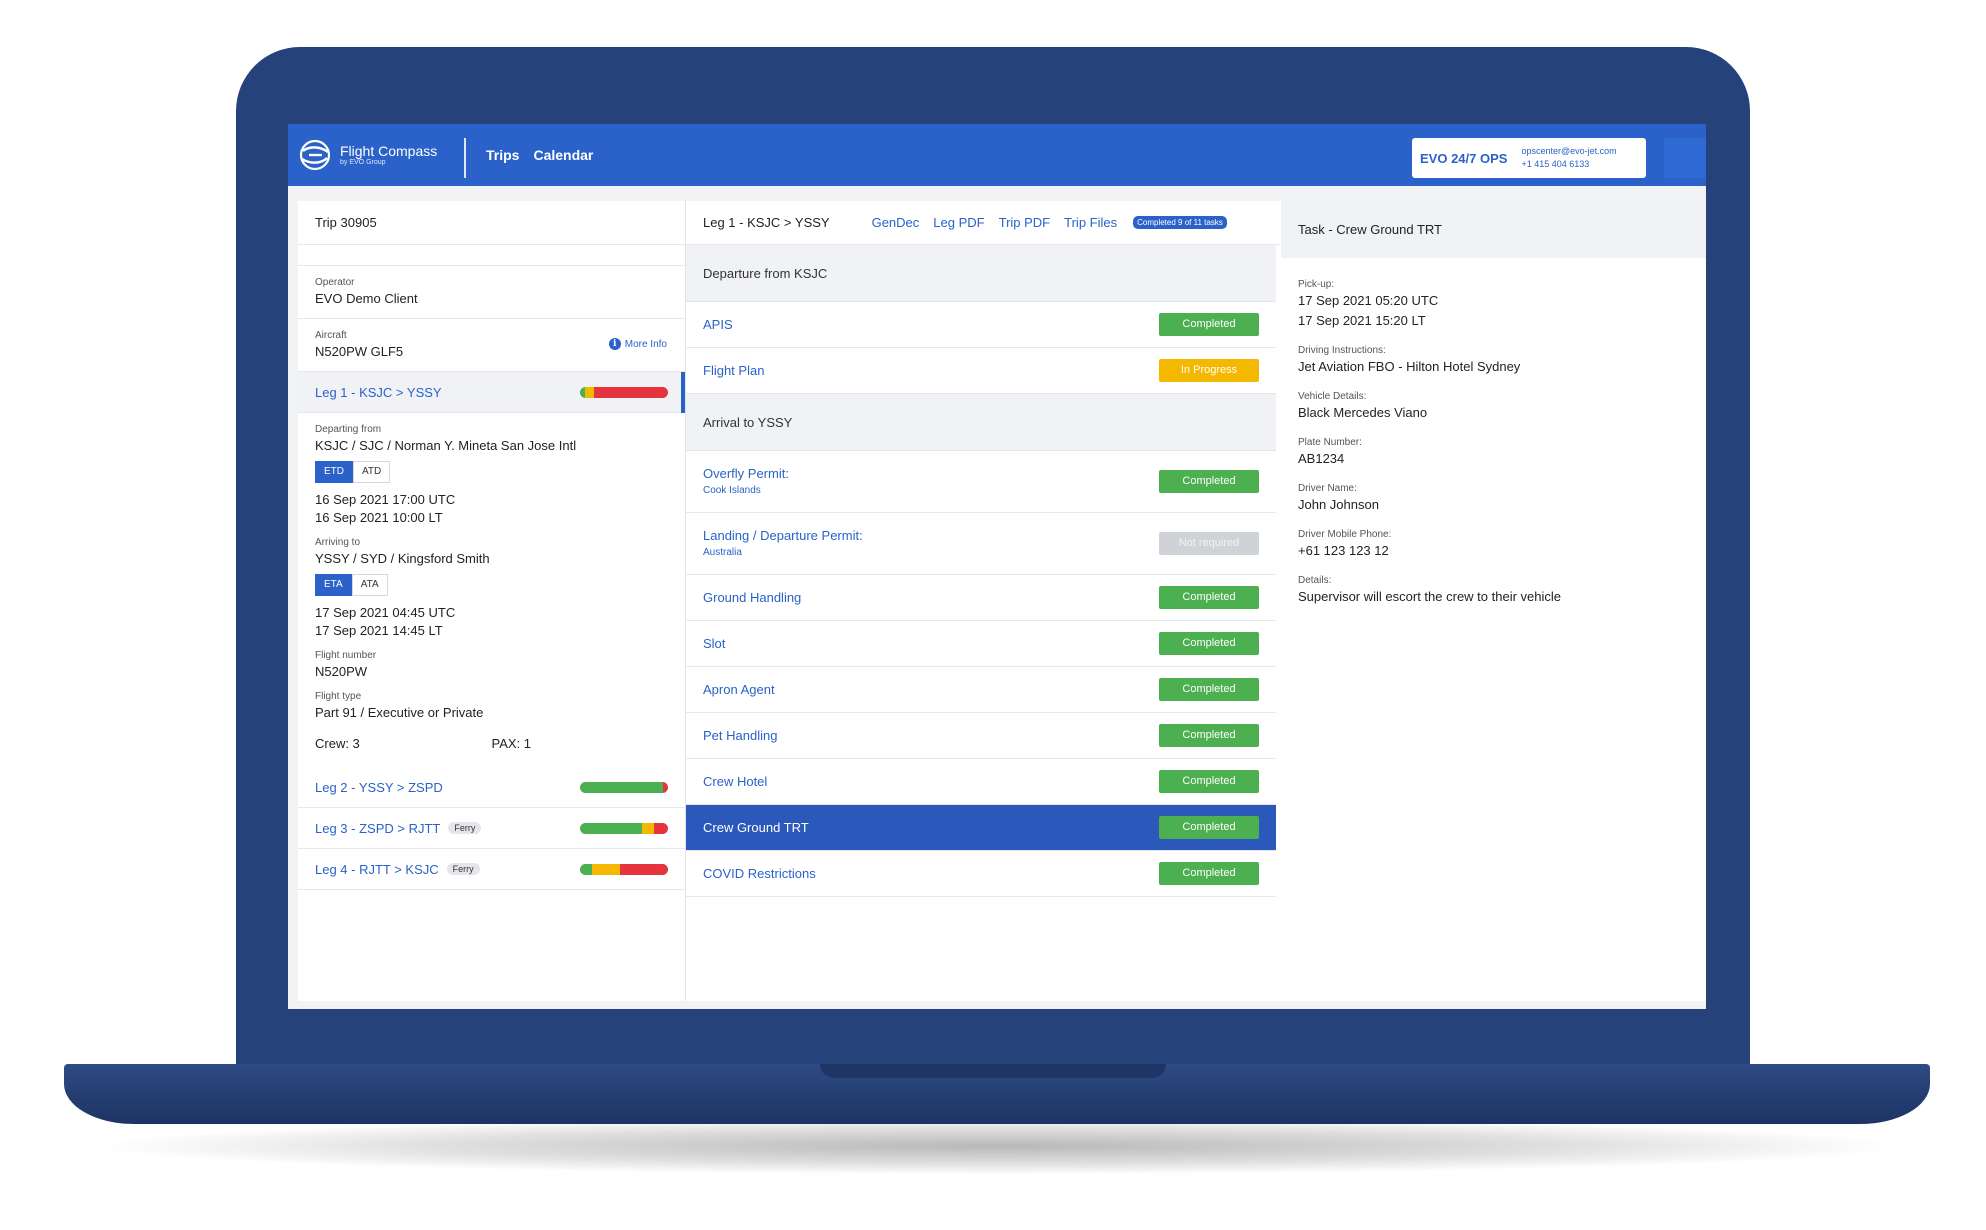 This screenshot has height=1230, width=1986. What do you see at coordinates (379, 630) in the screenshot?
I see `arrival-lt: 17 Sep 2021 14:45 LT` at bounding box center [379, 630].